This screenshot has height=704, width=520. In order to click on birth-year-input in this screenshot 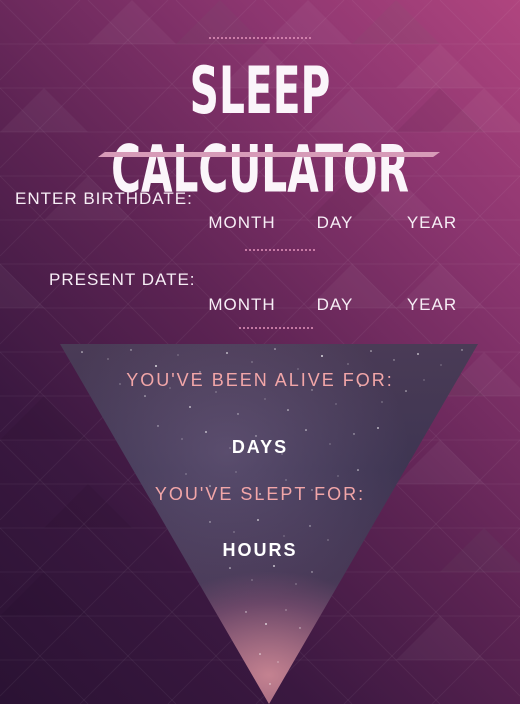, I will do `click(432, 223)`.